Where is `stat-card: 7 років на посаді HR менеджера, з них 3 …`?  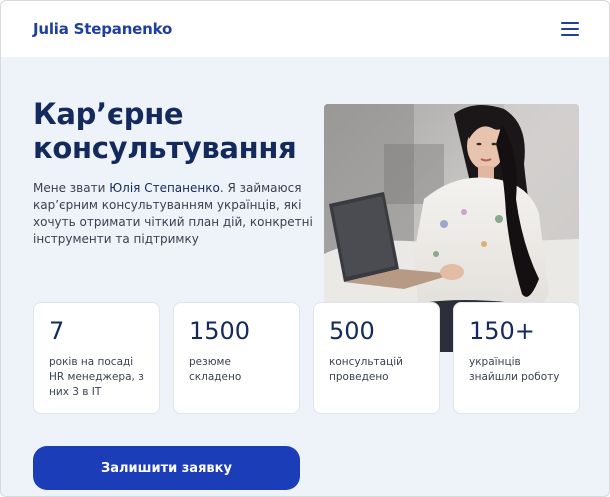
stat-card: 7 років на посаді HR менеджера, з них 3 … is located at coordinates (96, 358).